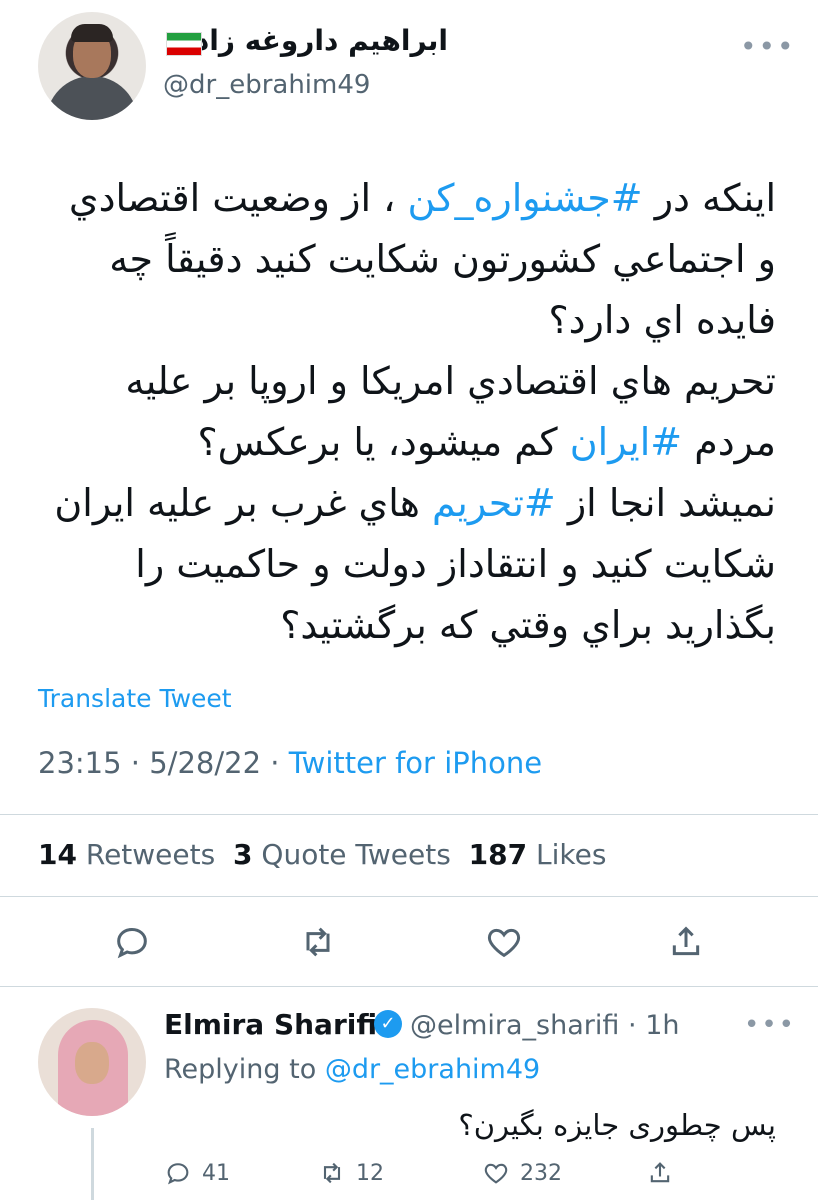 This screenshot has width=818, height=1200. I want to click on reply-age: 1h, so click(662, 1025).